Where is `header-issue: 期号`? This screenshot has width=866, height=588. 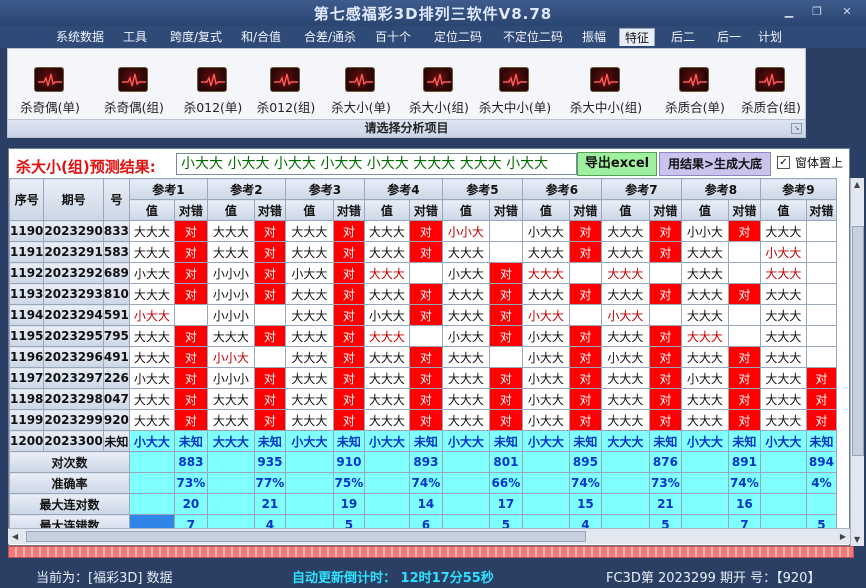
header-issue: 期号 is located at coordinates (73, 199).